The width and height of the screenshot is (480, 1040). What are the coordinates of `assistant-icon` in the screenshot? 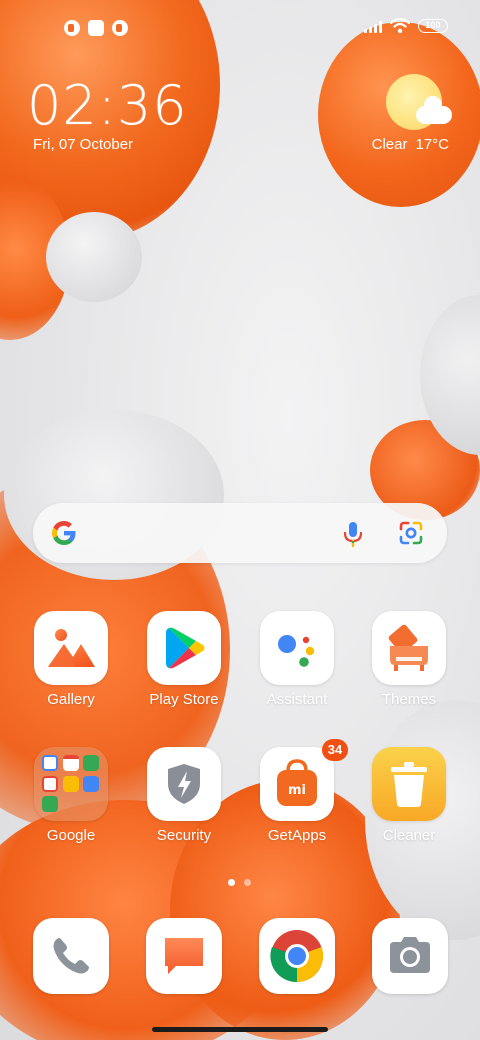 It's located at (297, 648).